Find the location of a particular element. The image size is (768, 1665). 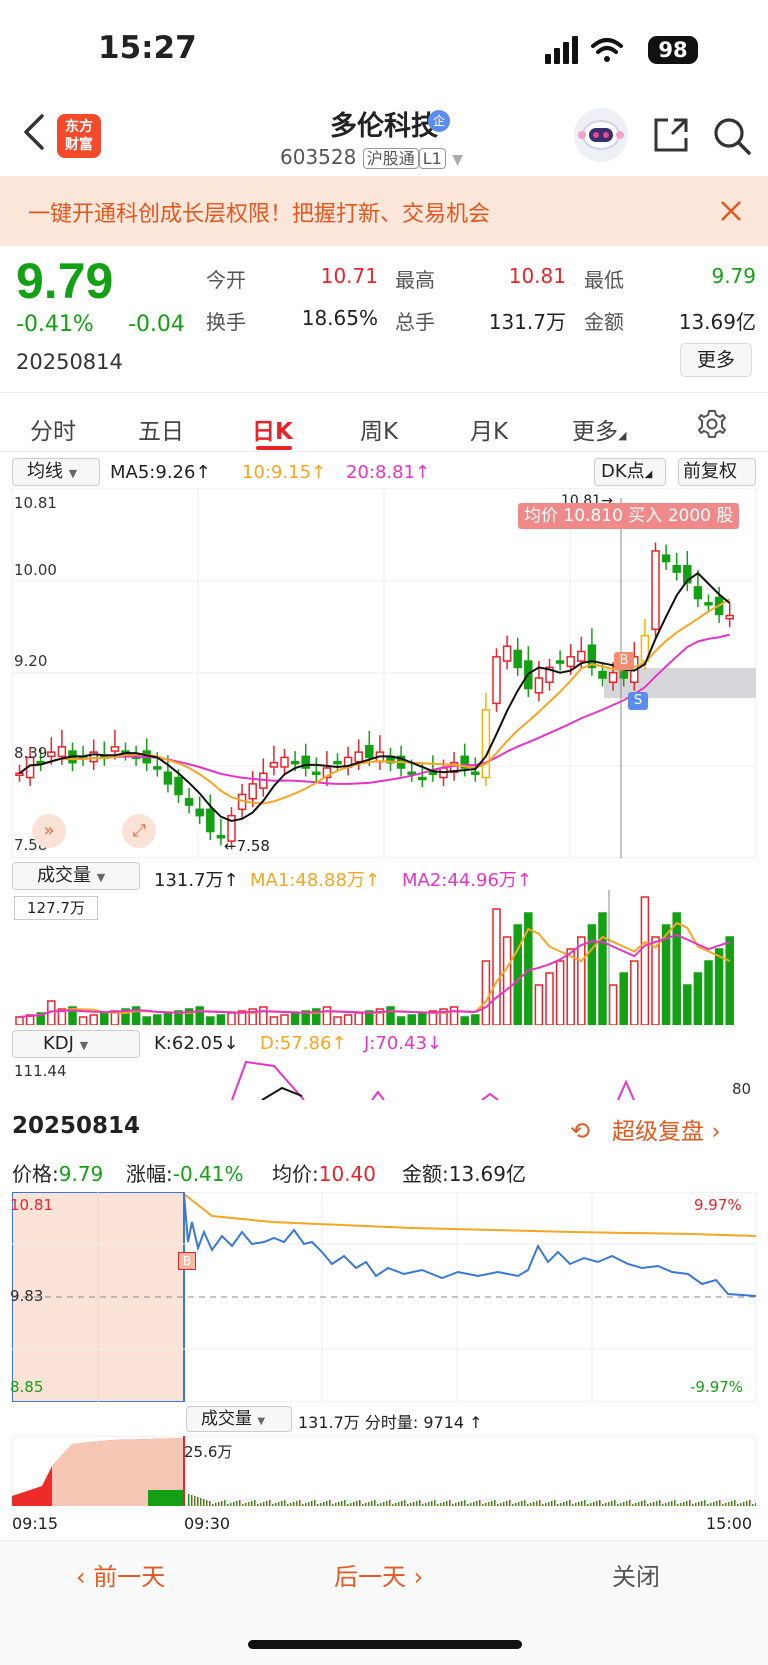

change-percent: -0.41% is located at coordinates (55, 324).